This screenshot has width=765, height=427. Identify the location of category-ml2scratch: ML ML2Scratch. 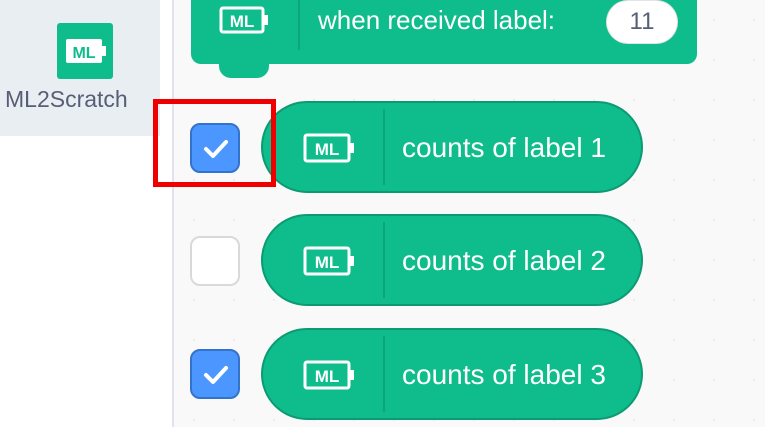
(80, 68).